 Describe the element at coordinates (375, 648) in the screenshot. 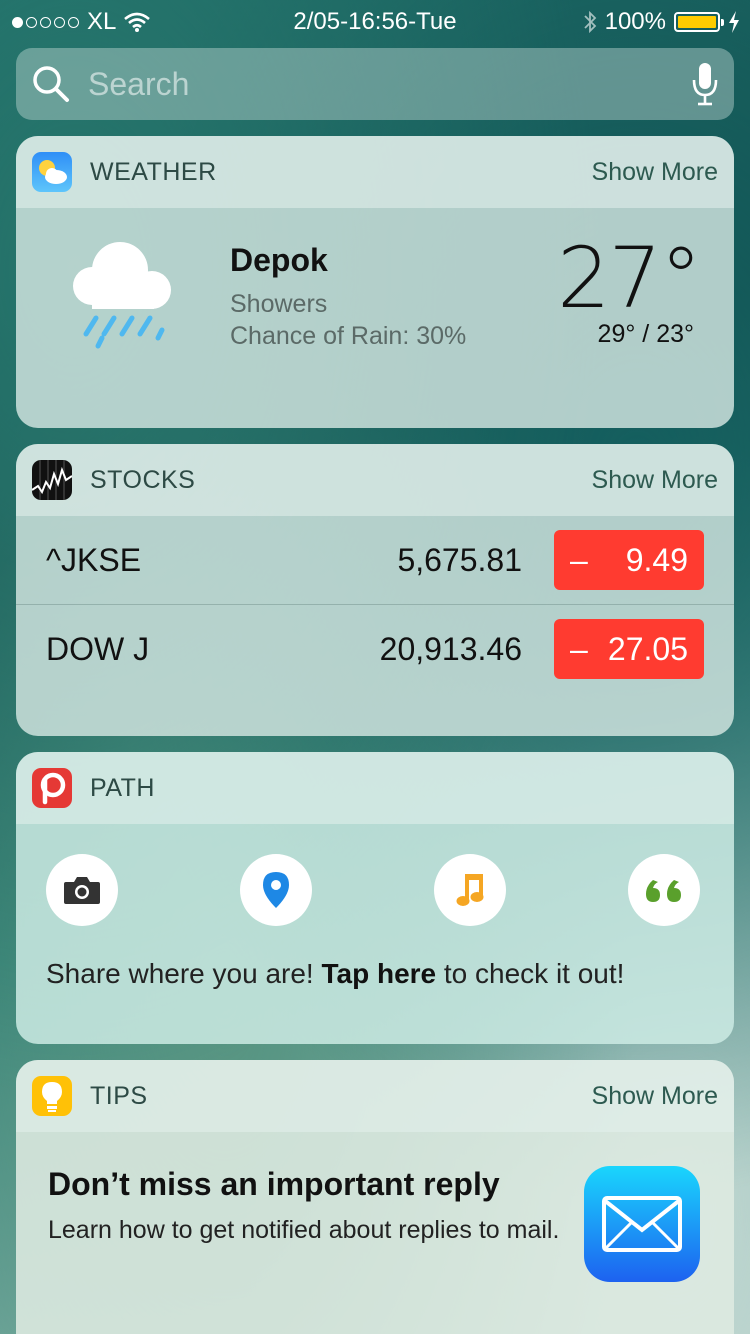

I see `stock-row: DOW J 20,913.46 – 27.05` at that location.